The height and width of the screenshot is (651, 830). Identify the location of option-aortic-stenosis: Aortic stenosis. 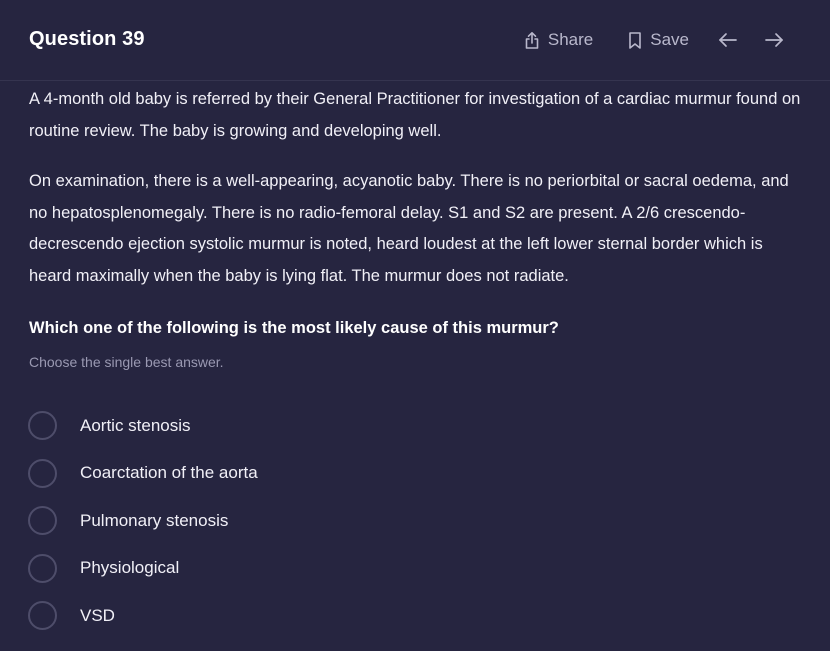
(143, 425).